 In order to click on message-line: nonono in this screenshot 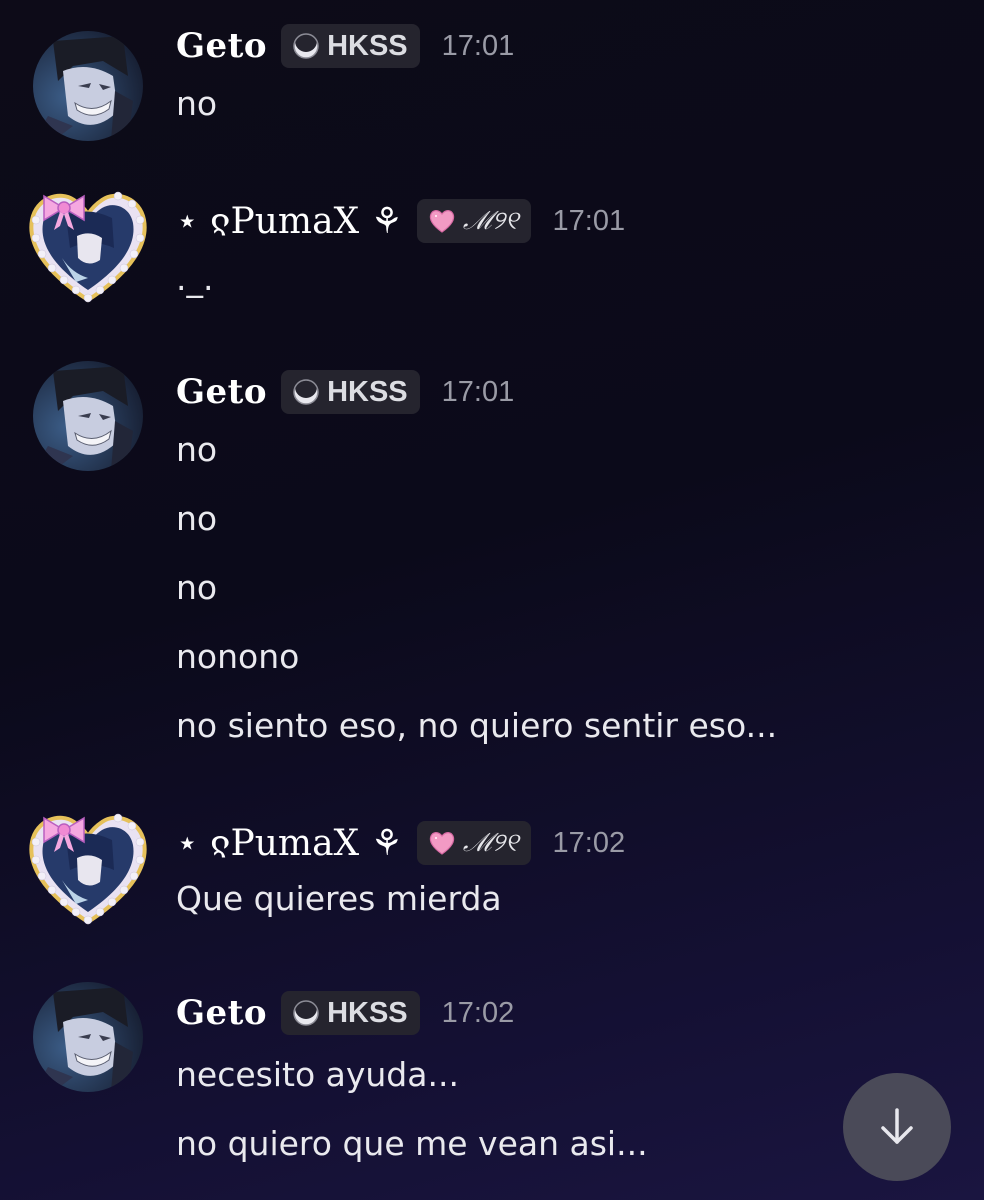, I will do `click(238, 656)`.